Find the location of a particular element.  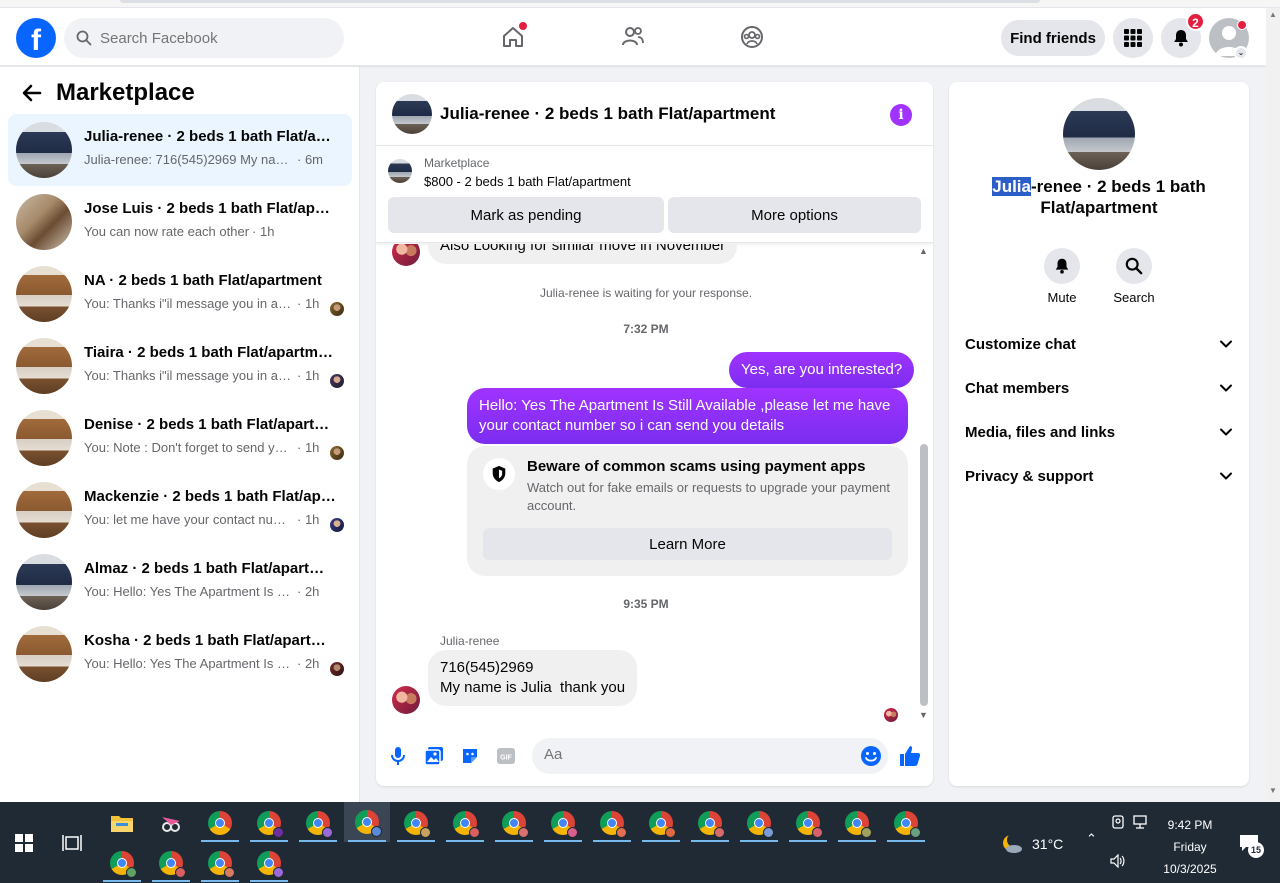

clock-day: Friday is located at coordinates (1190, 847).